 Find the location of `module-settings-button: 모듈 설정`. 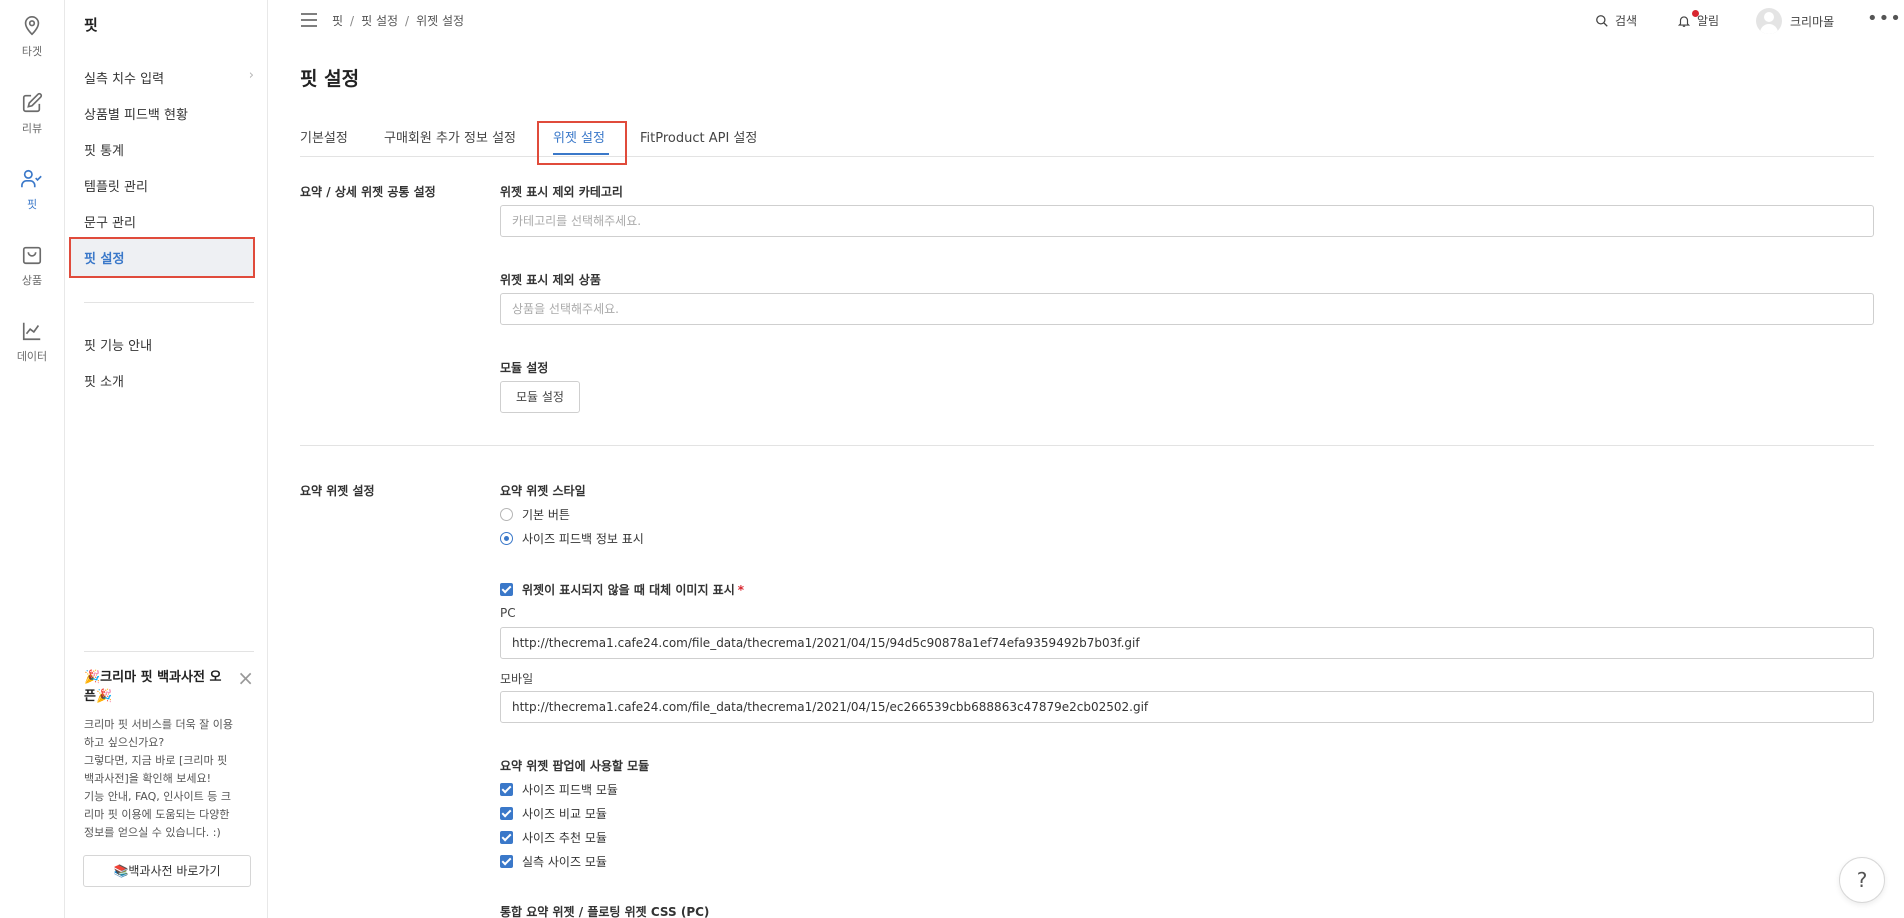

module-settings-button: 모듈 설정 is located at coordinates (540, 397).